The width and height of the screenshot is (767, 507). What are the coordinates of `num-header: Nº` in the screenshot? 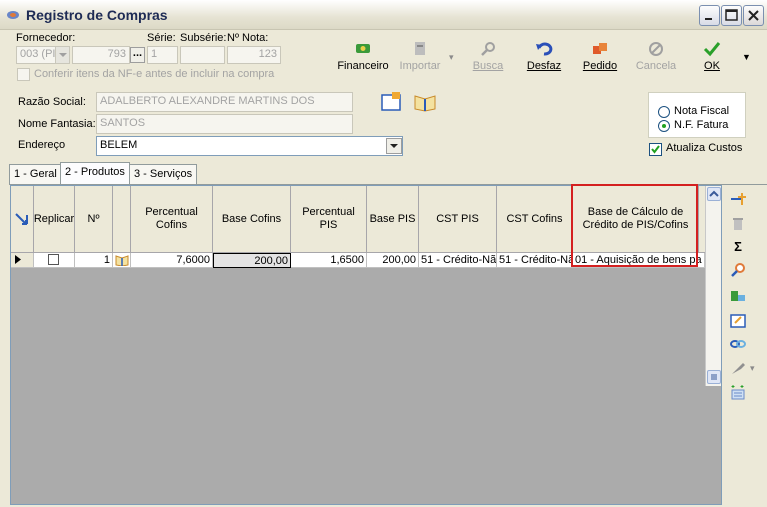 It's located at (94, 219).